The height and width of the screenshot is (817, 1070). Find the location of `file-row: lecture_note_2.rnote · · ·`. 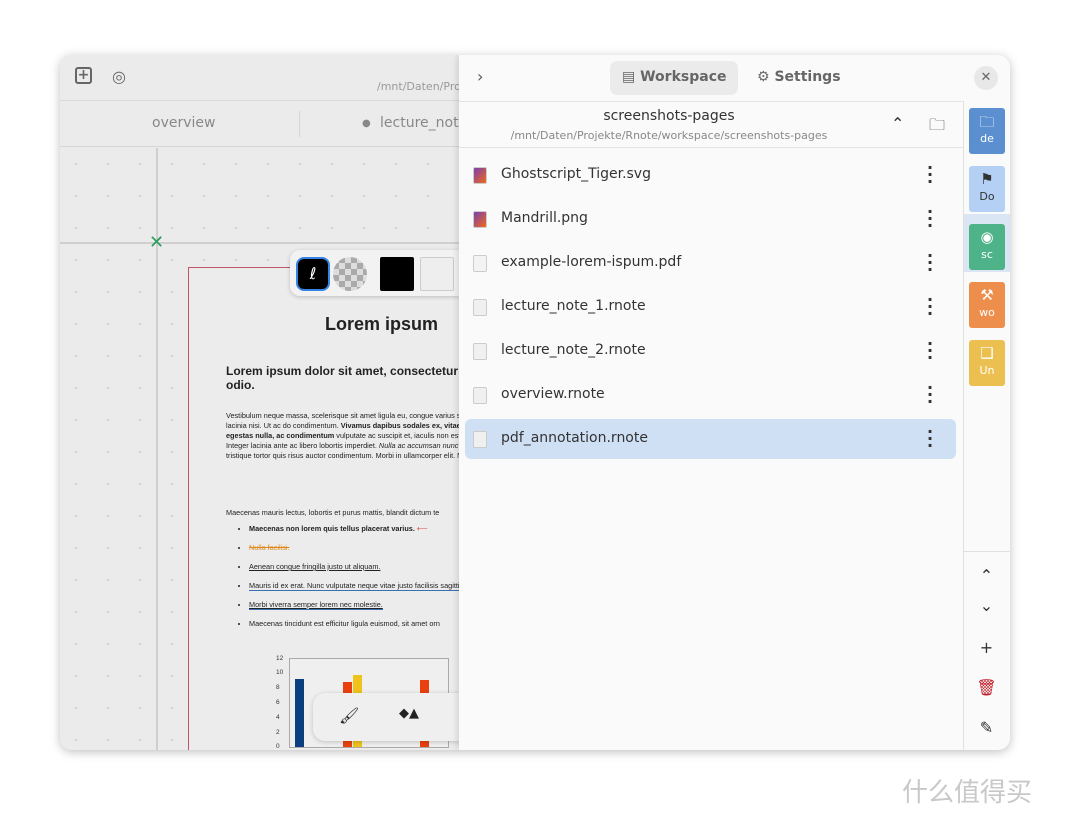

file-row: lecture_note_2.rnote · · · is located at coordinates (710, 351).